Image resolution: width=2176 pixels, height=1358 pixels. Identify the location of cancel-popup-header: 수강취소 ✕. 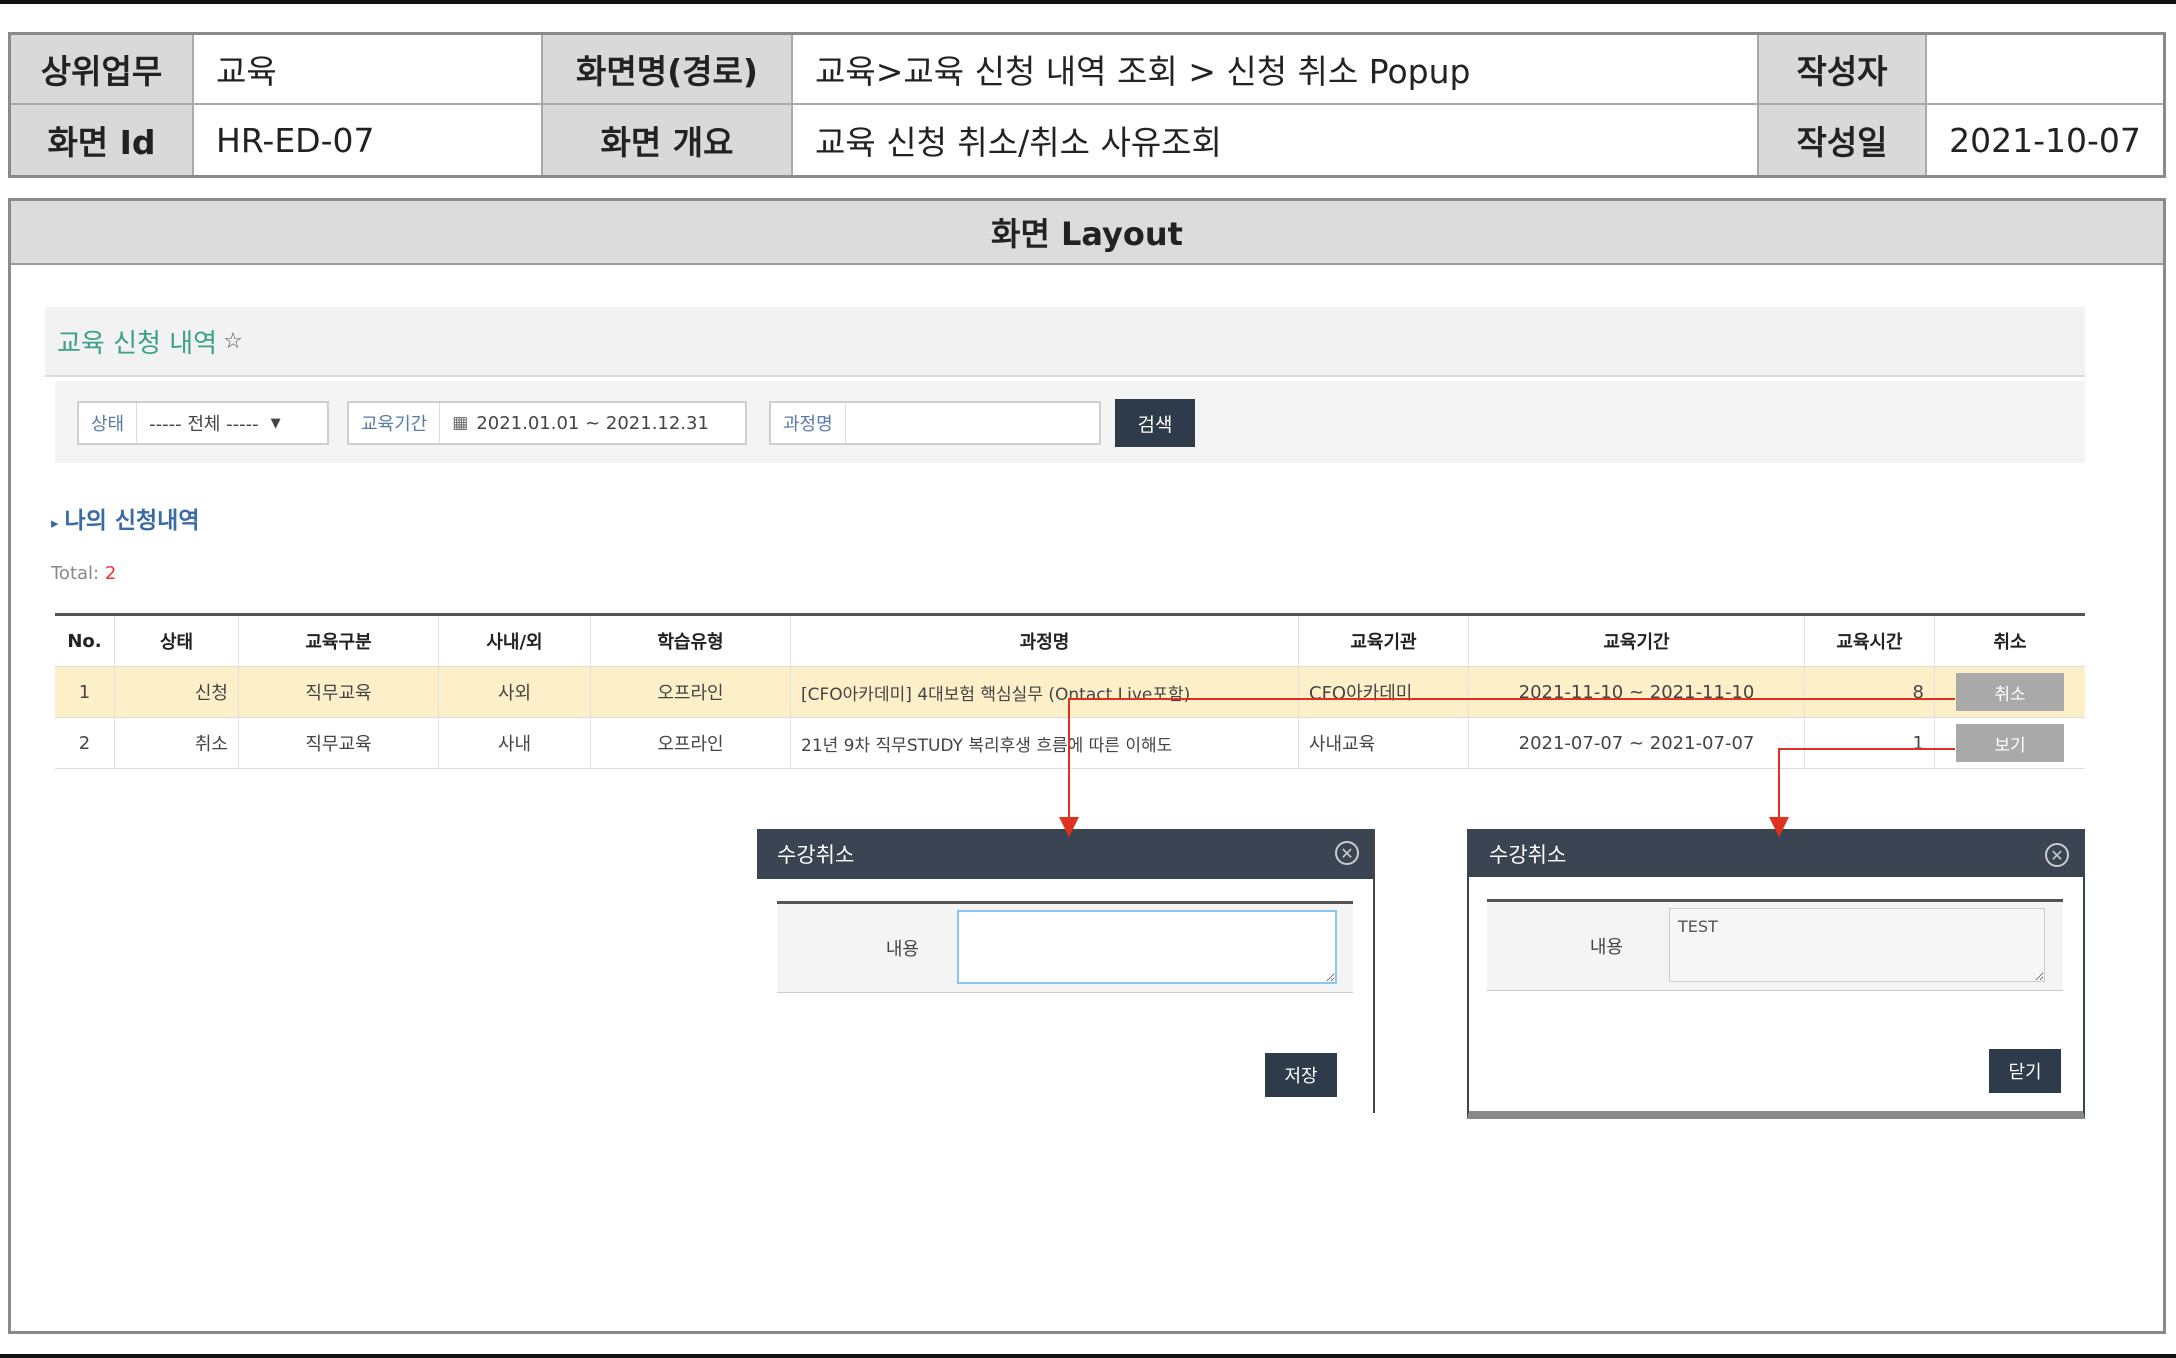
(1065, 854).